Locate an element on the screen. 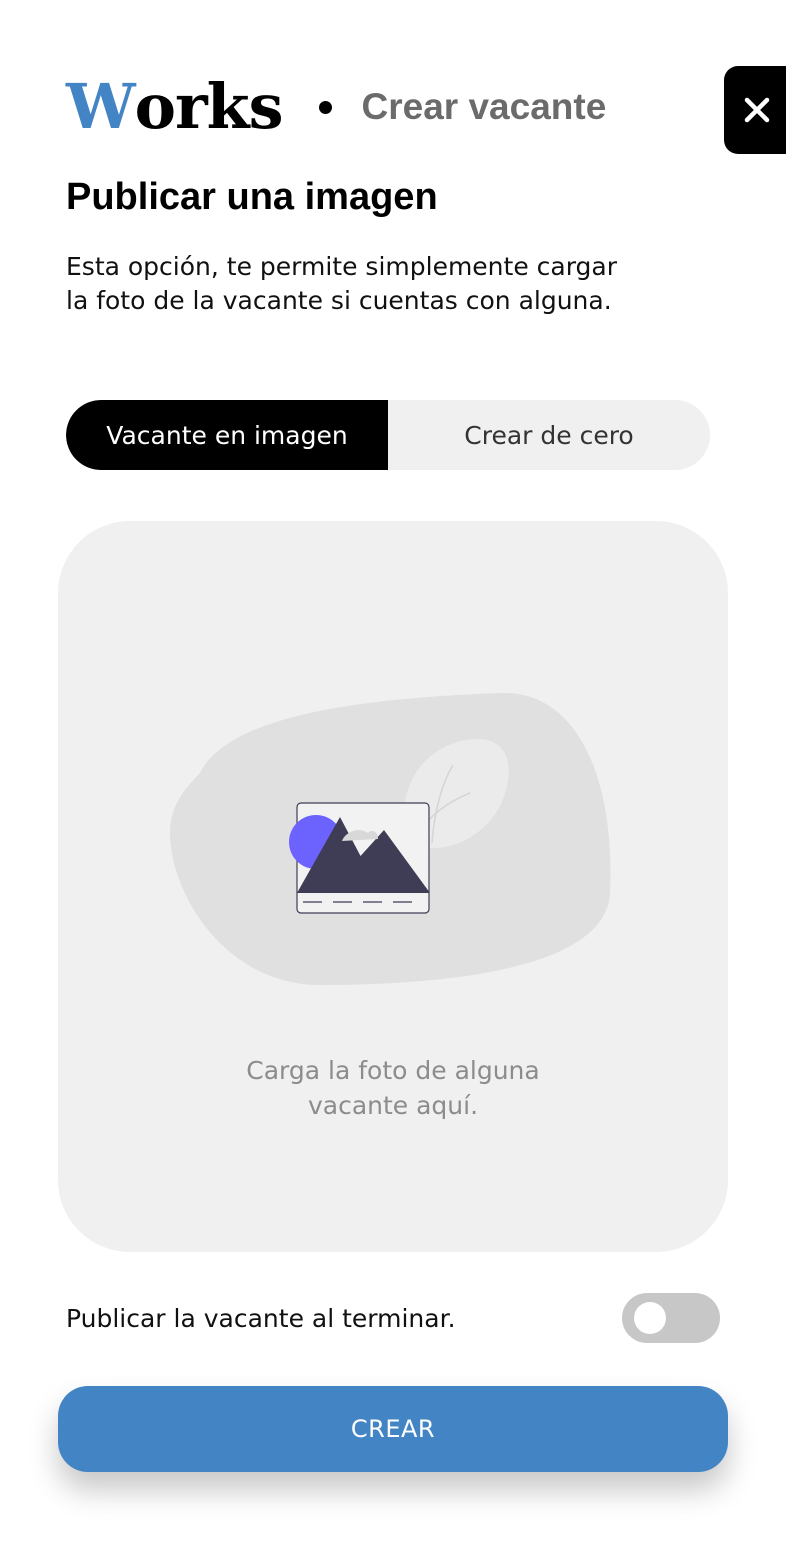 This screenshot has width=786, height=1556. close-button is located at coordinates (755, 110).